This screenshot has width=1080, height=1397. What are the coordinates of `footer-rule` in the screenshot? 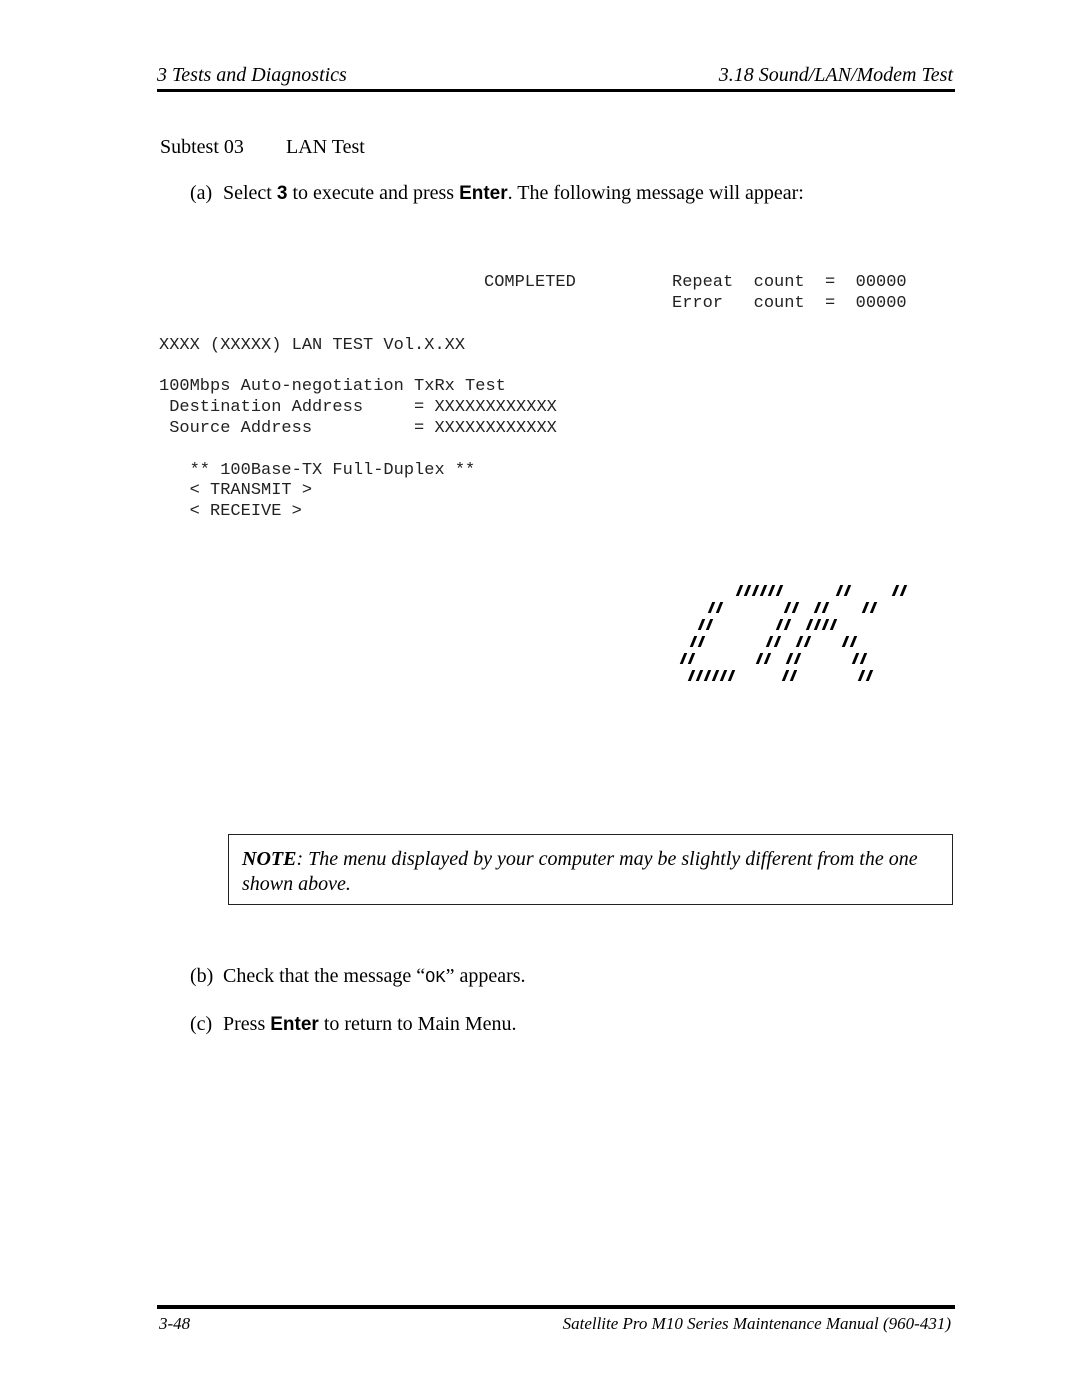 It's located at (556, 1307).